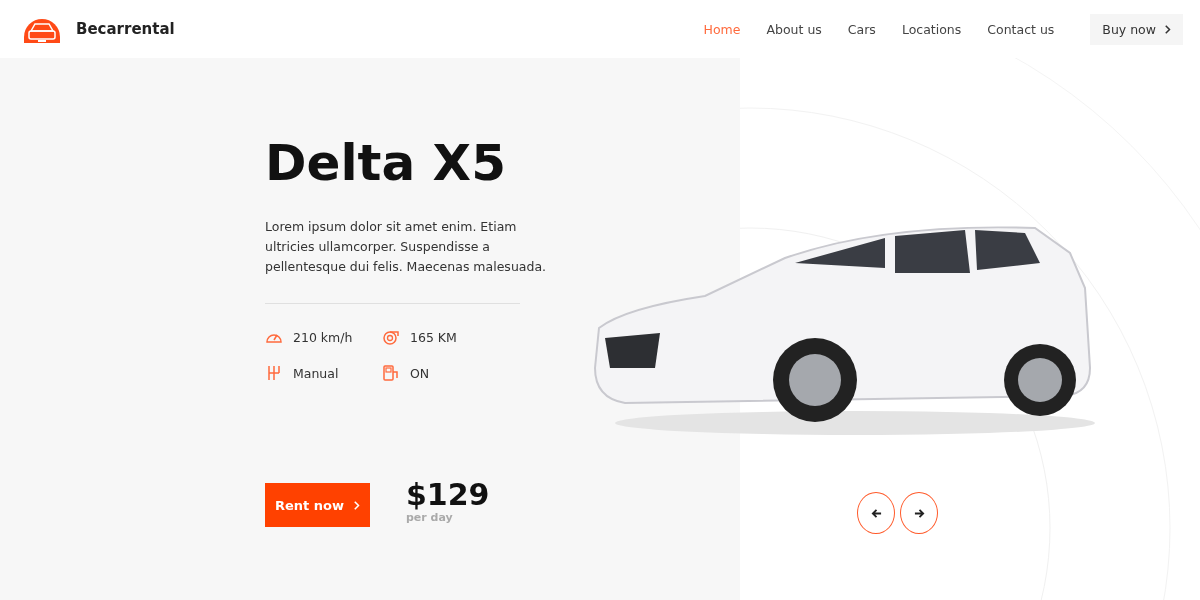 This screenshot has width=1200, height=600. What do you see at coordinates (420, 373) in the screenshot?
I see `spec-value: ON` at bounding box center [420, 373].